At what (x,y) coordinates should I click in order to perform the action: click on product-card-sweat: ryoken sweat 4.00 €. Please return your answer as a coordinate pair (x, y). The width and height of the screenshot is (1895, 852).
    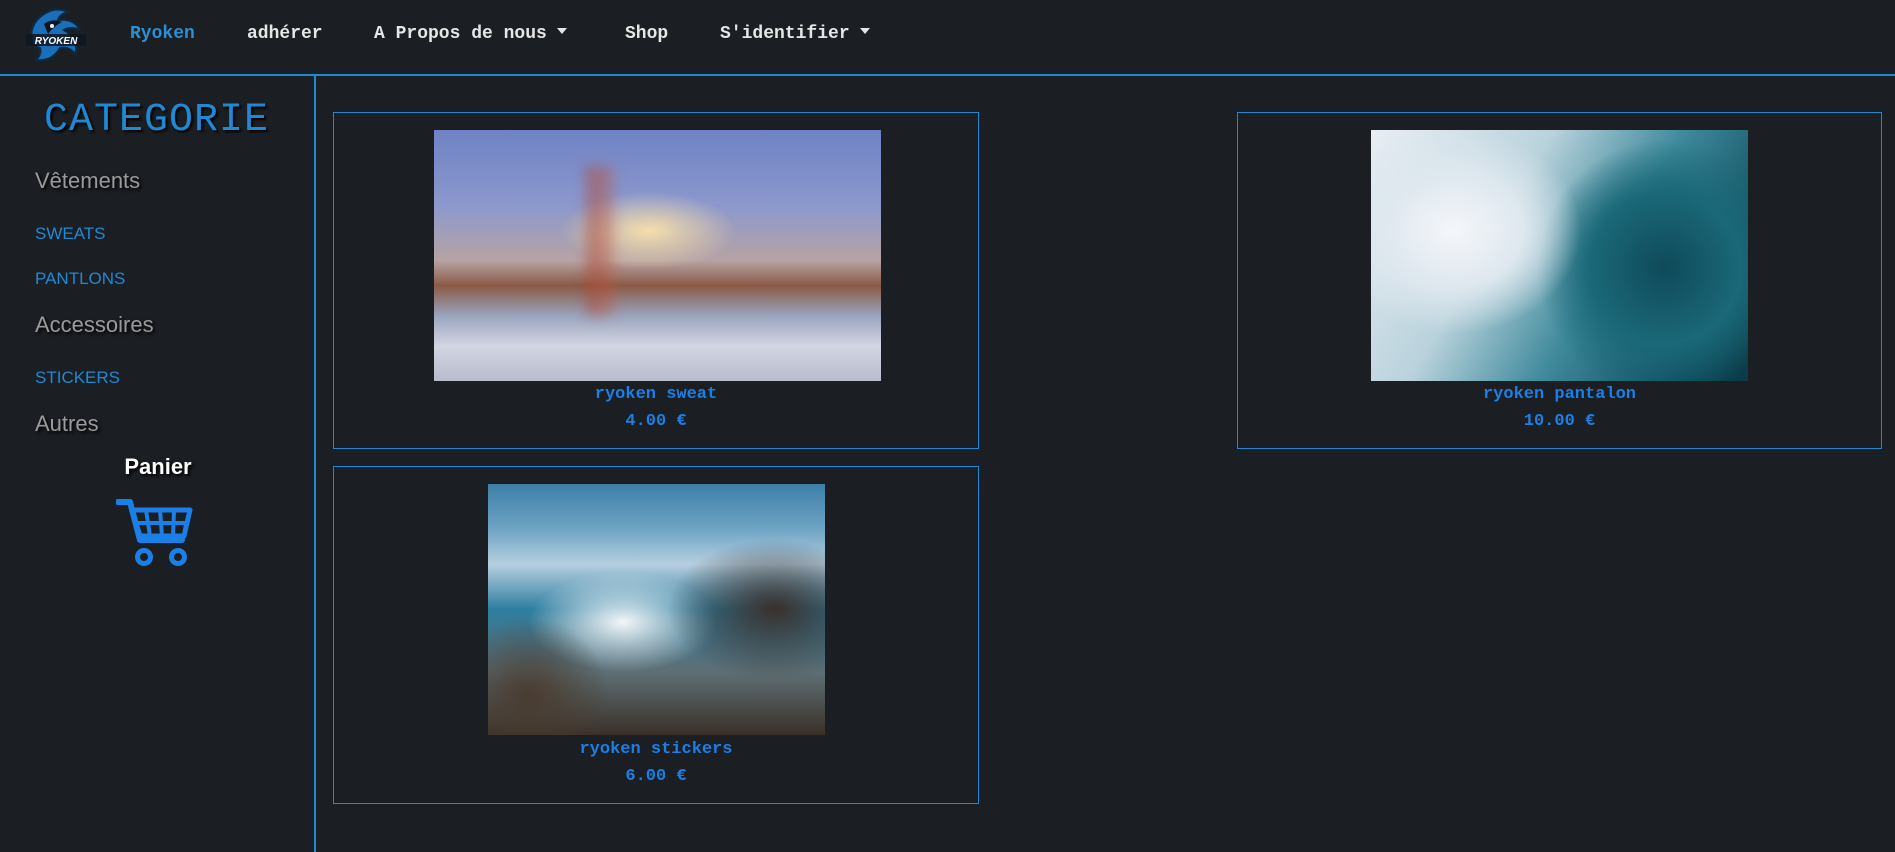
    Looking at the image, I should click on (656, 280).